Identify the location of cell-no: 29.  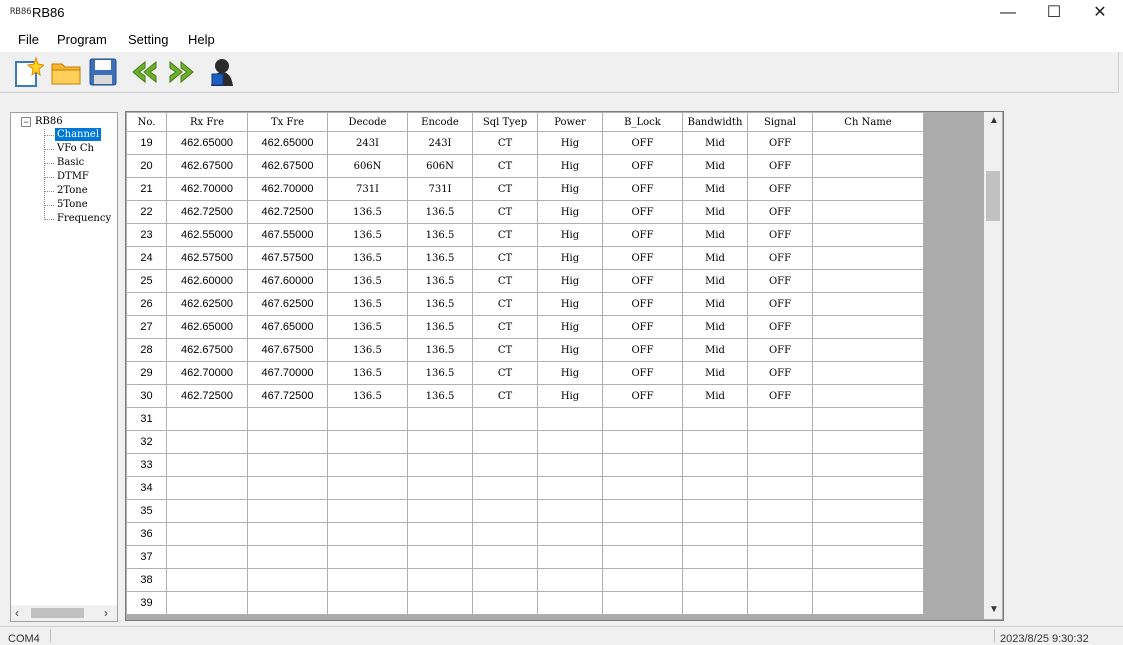
(146, 373).